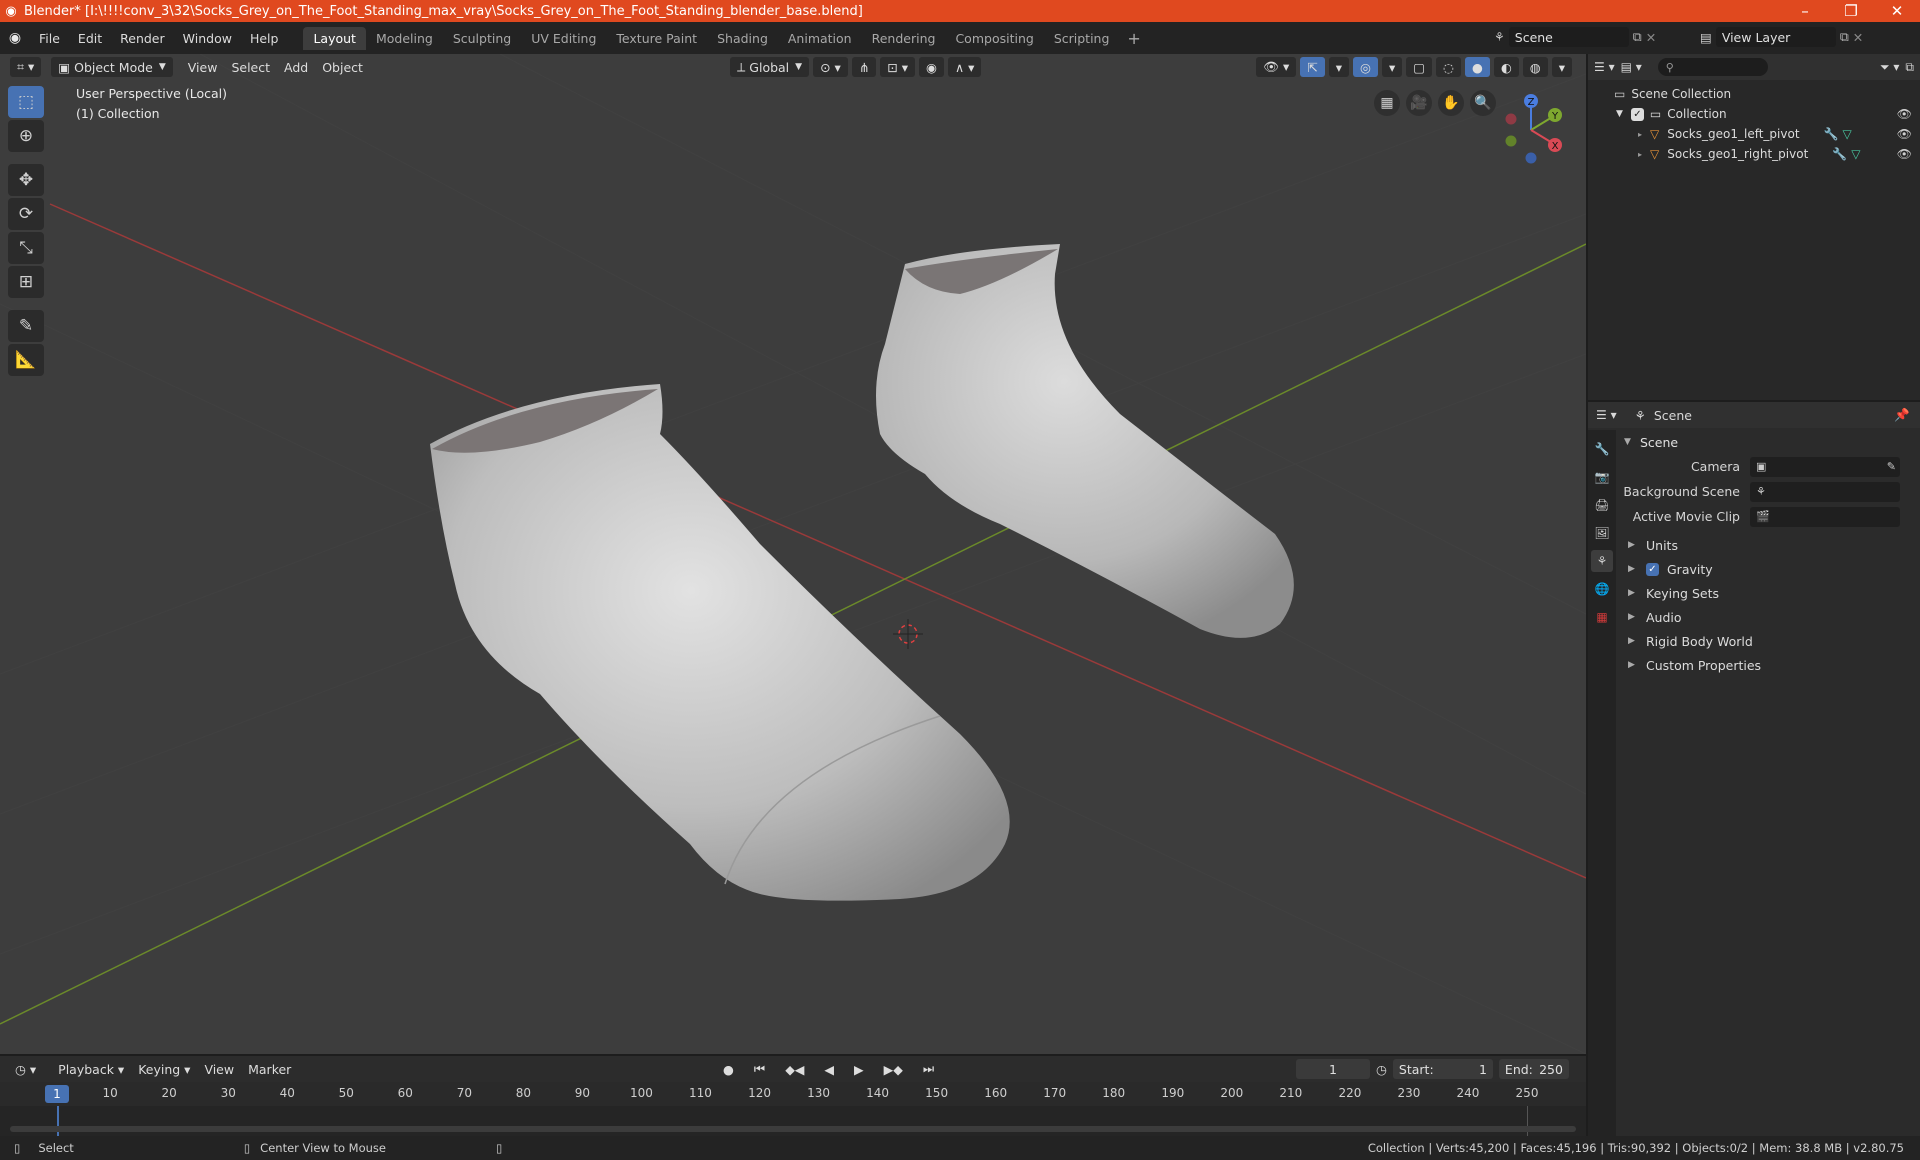  I want to click on scene-name-field: Scene, so click(1568, 37).